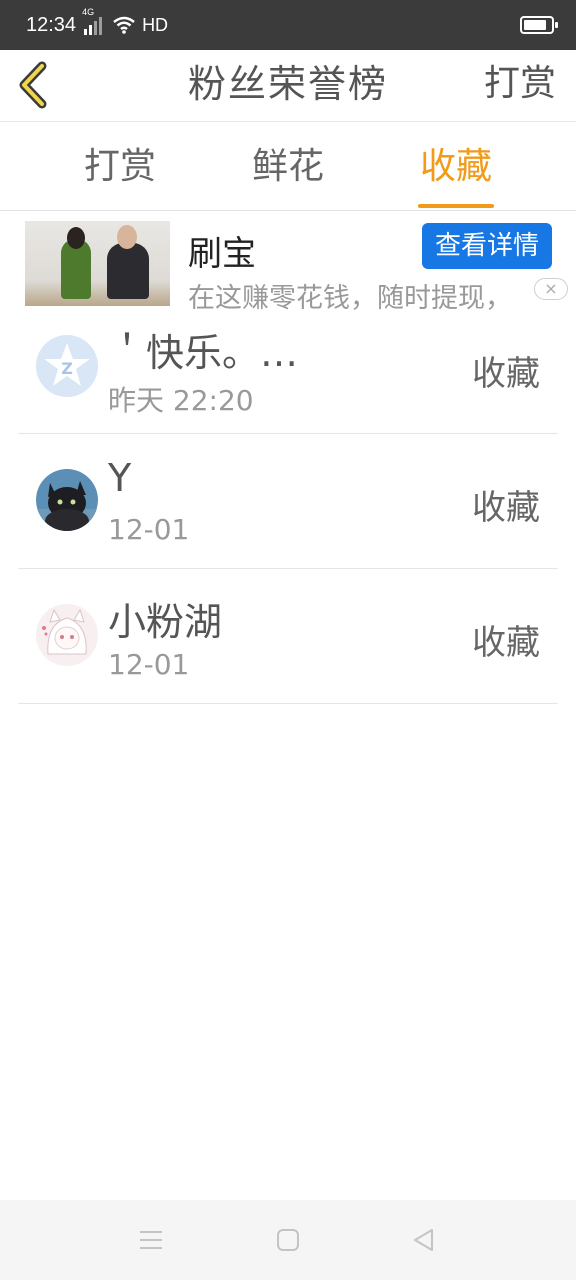  I want to click on network-type: 4G, so click(88, 12).